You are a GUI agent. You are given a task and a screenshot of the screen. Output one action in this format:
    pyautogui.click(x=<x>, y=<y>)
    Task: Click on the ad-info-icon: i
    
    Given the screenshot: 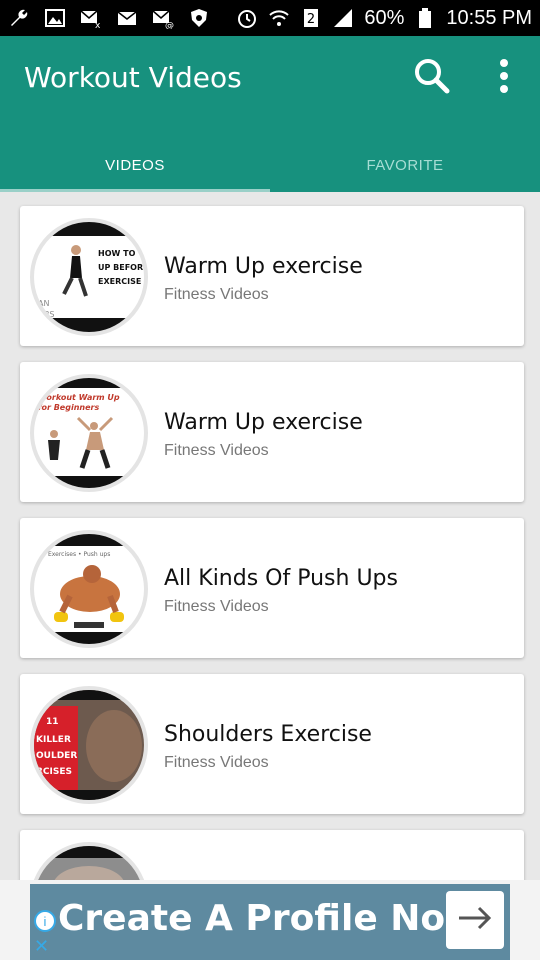 What is the action you would take?
    pyautogui.click(x=45, y=921)
    